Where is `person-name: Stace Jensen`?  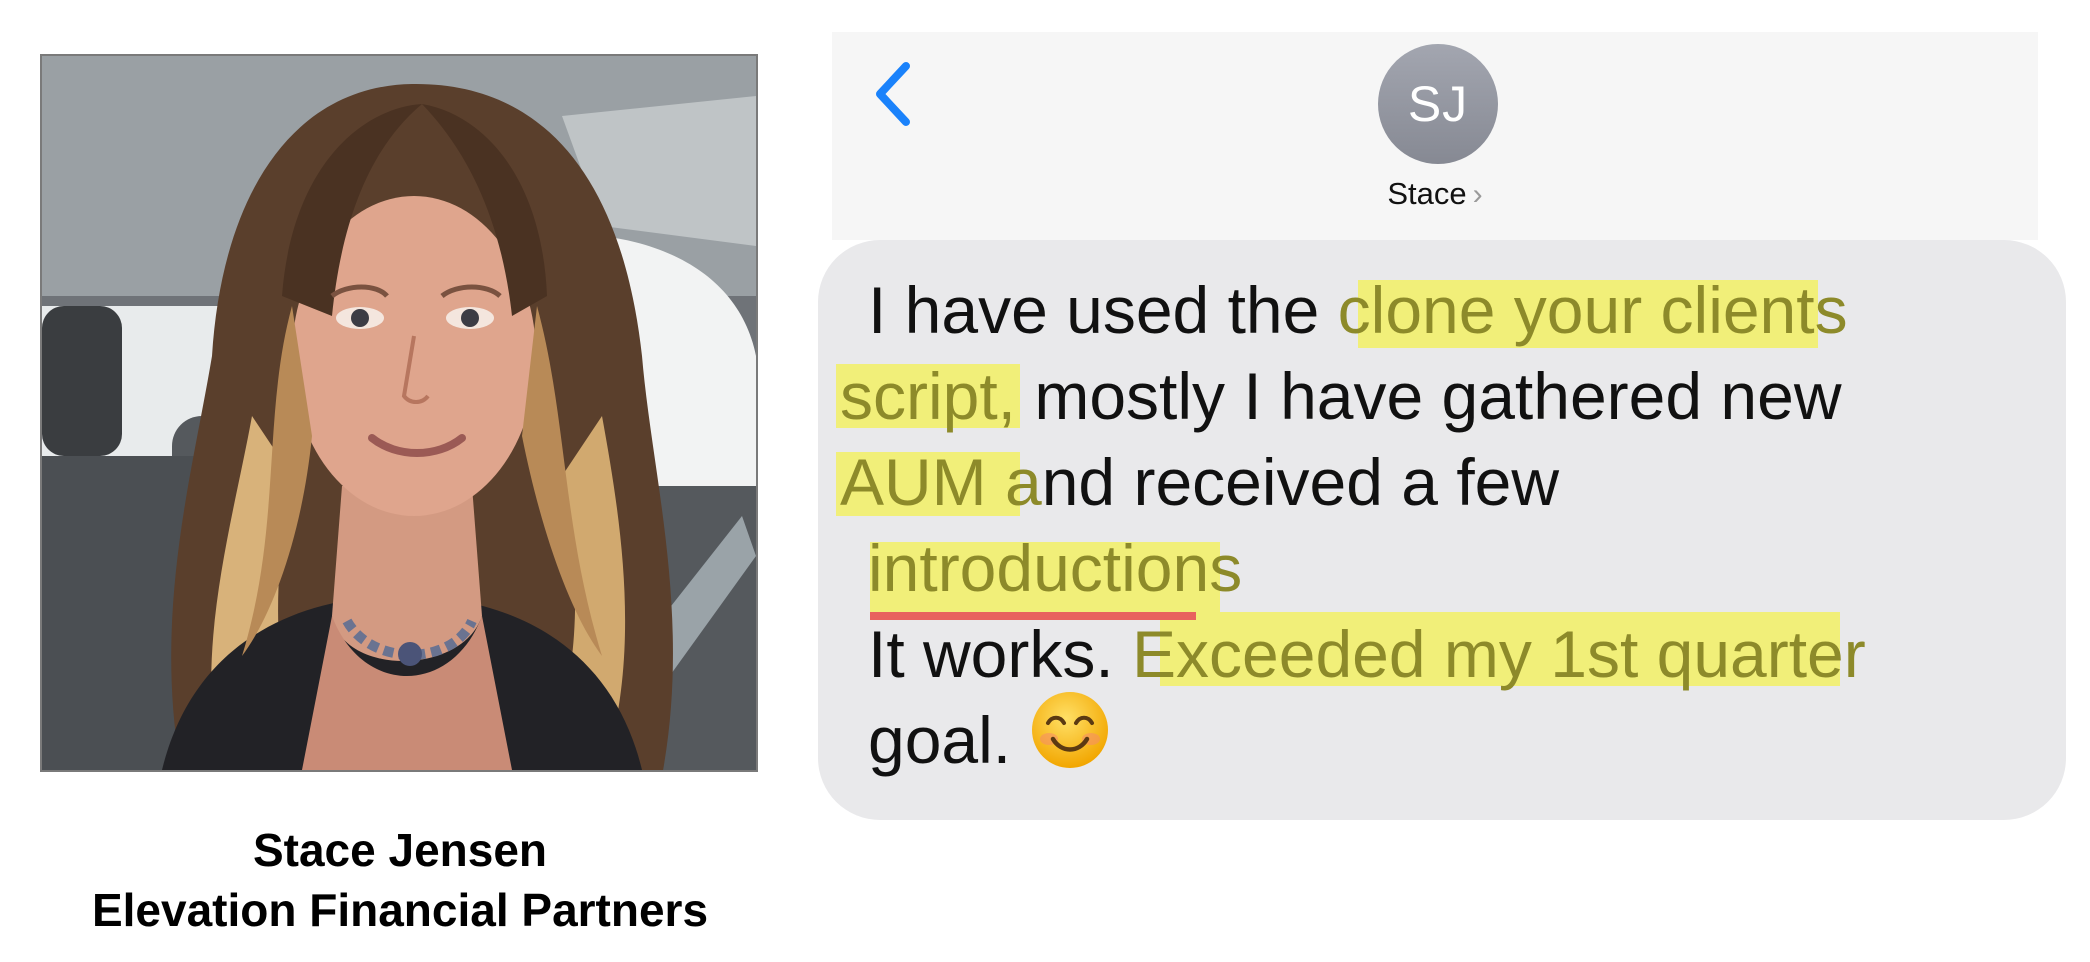 person-name: Stace Jensen is located at coordinates (400, 850).